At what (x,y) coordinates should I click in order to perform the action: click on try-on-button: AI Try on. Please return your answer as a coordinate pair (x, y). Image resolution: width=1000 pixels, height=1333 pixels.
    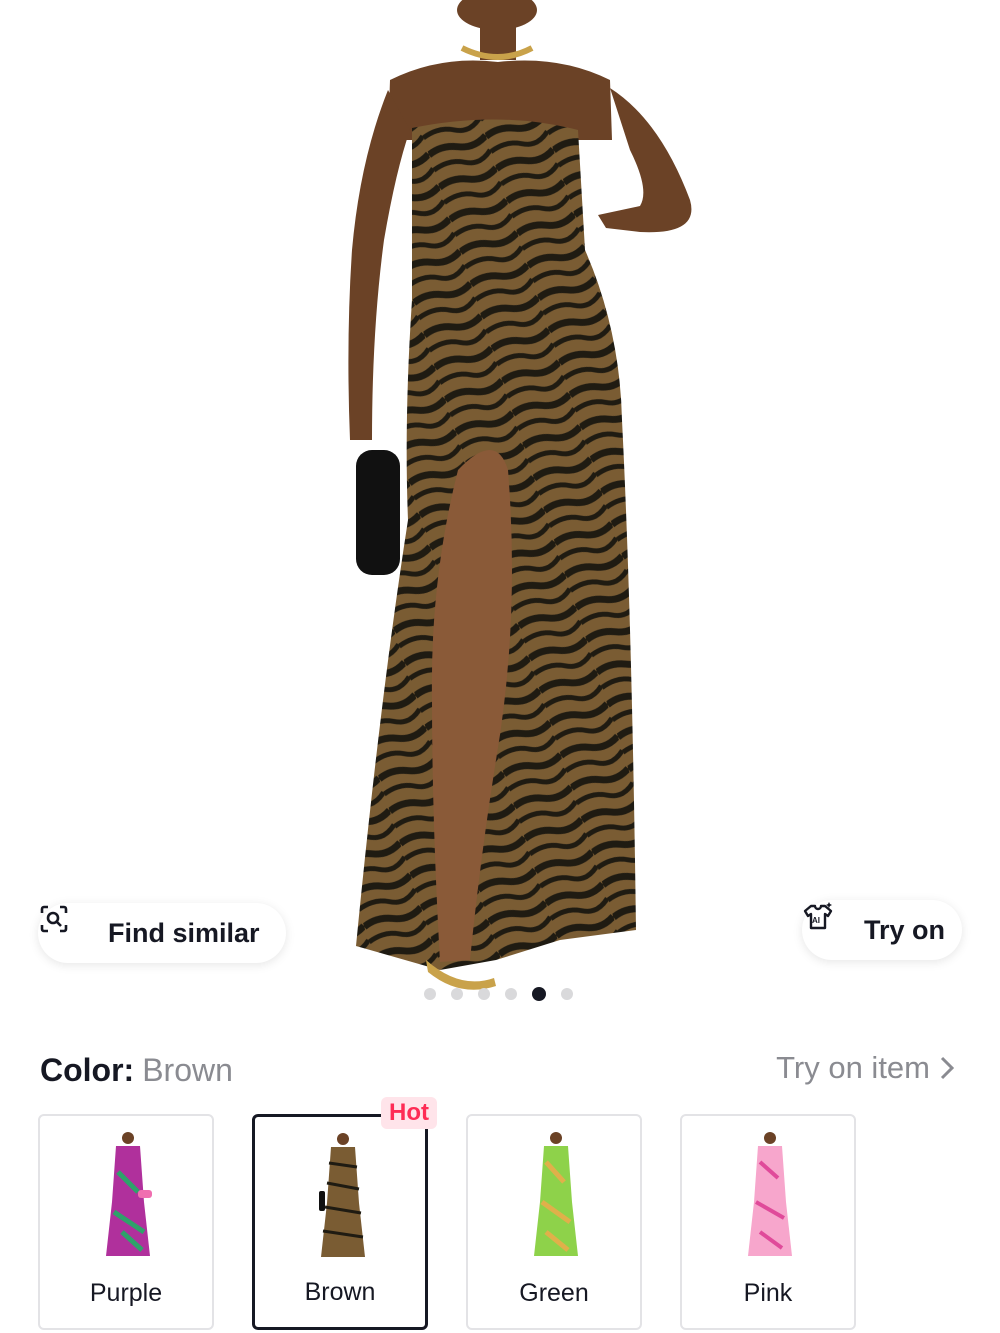
    Looking at the image, I should click on (882, 930).